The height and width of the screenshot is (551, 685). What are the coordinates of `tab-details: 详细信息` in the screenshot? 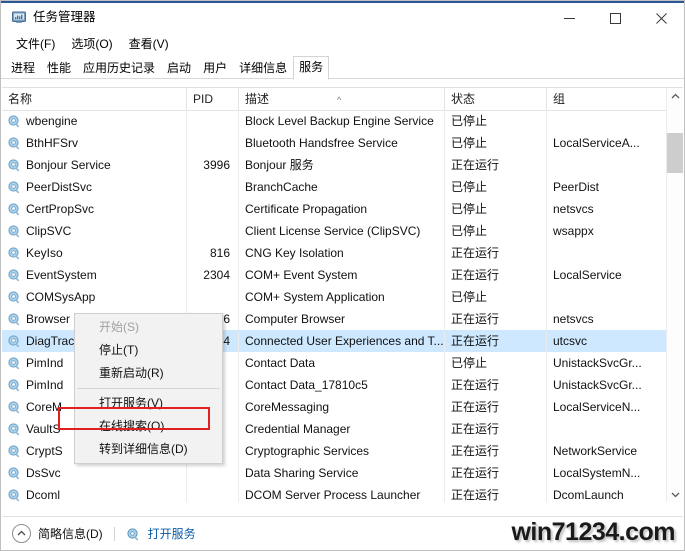 It's located at (263, 68).